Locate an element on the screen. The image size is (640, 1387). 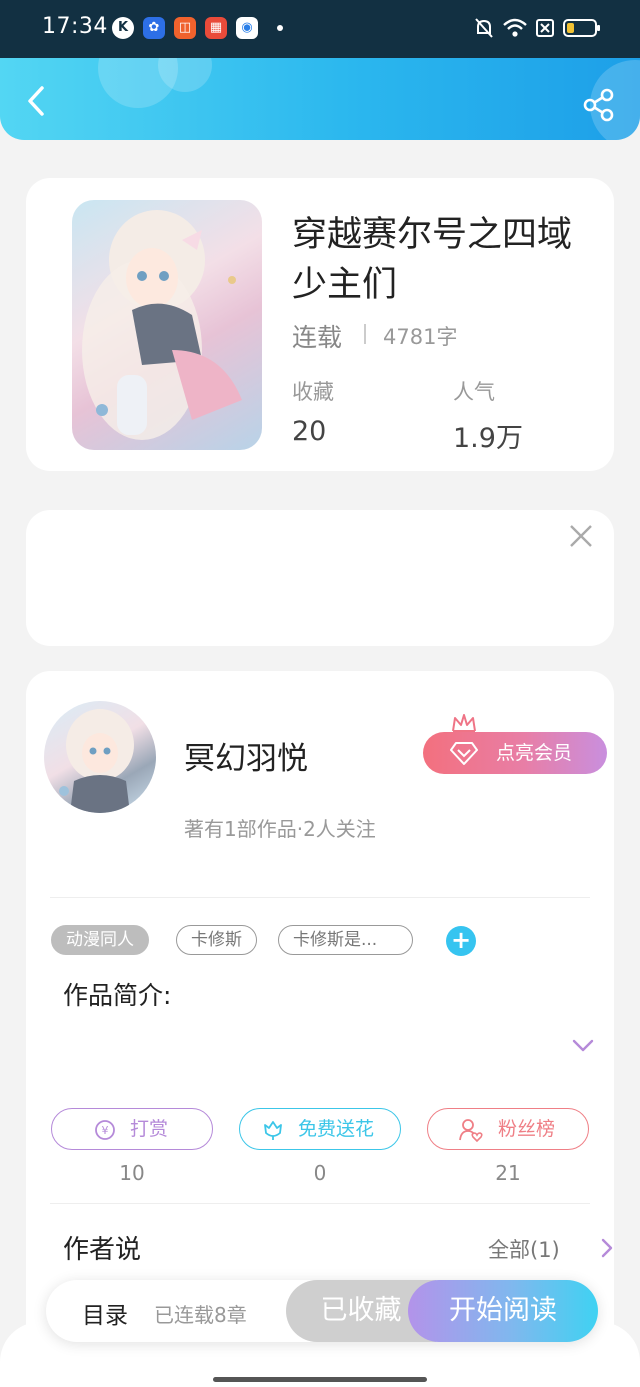
author-name: 冥幻羽悦 is located at coordinates (246, 759).